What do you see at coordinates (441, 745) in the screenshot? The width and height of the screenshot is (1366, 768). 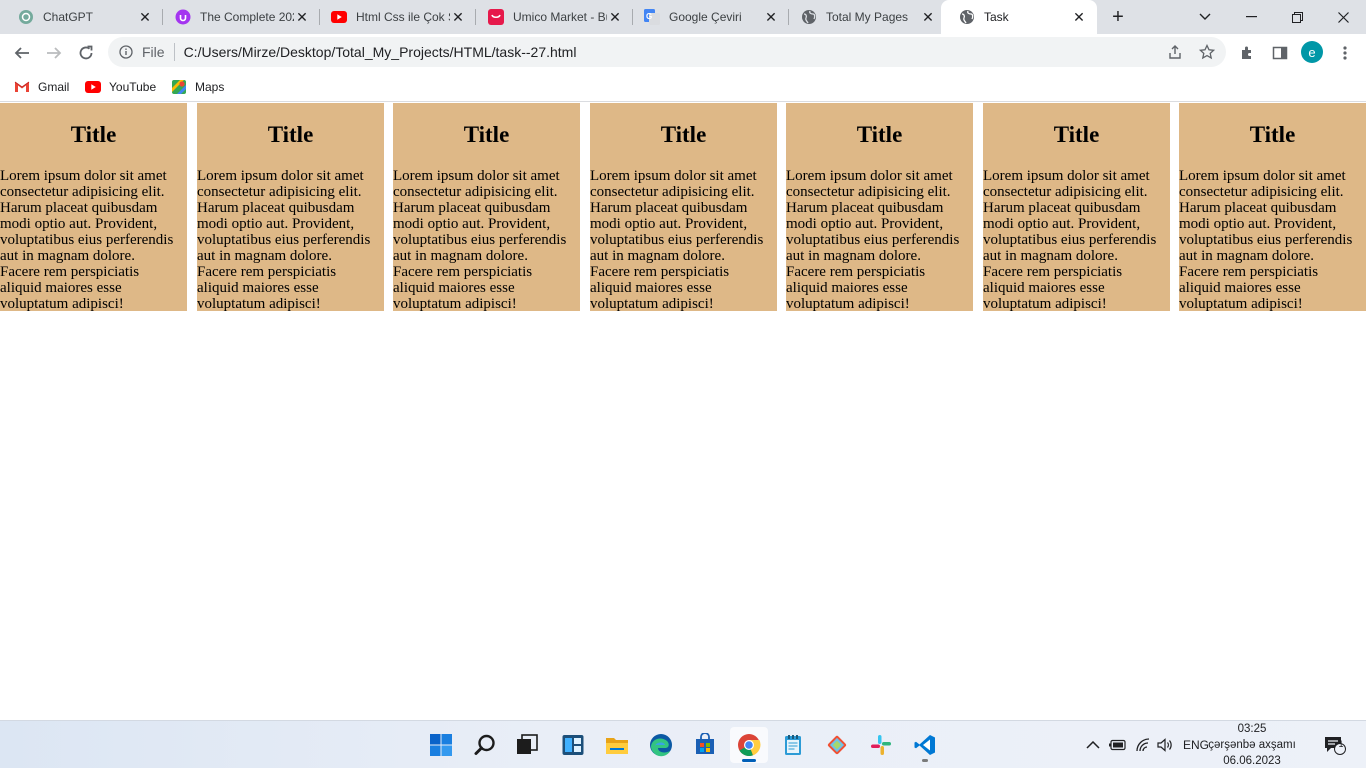 I see `windows-start-icon` at bounding box center [441, 745].